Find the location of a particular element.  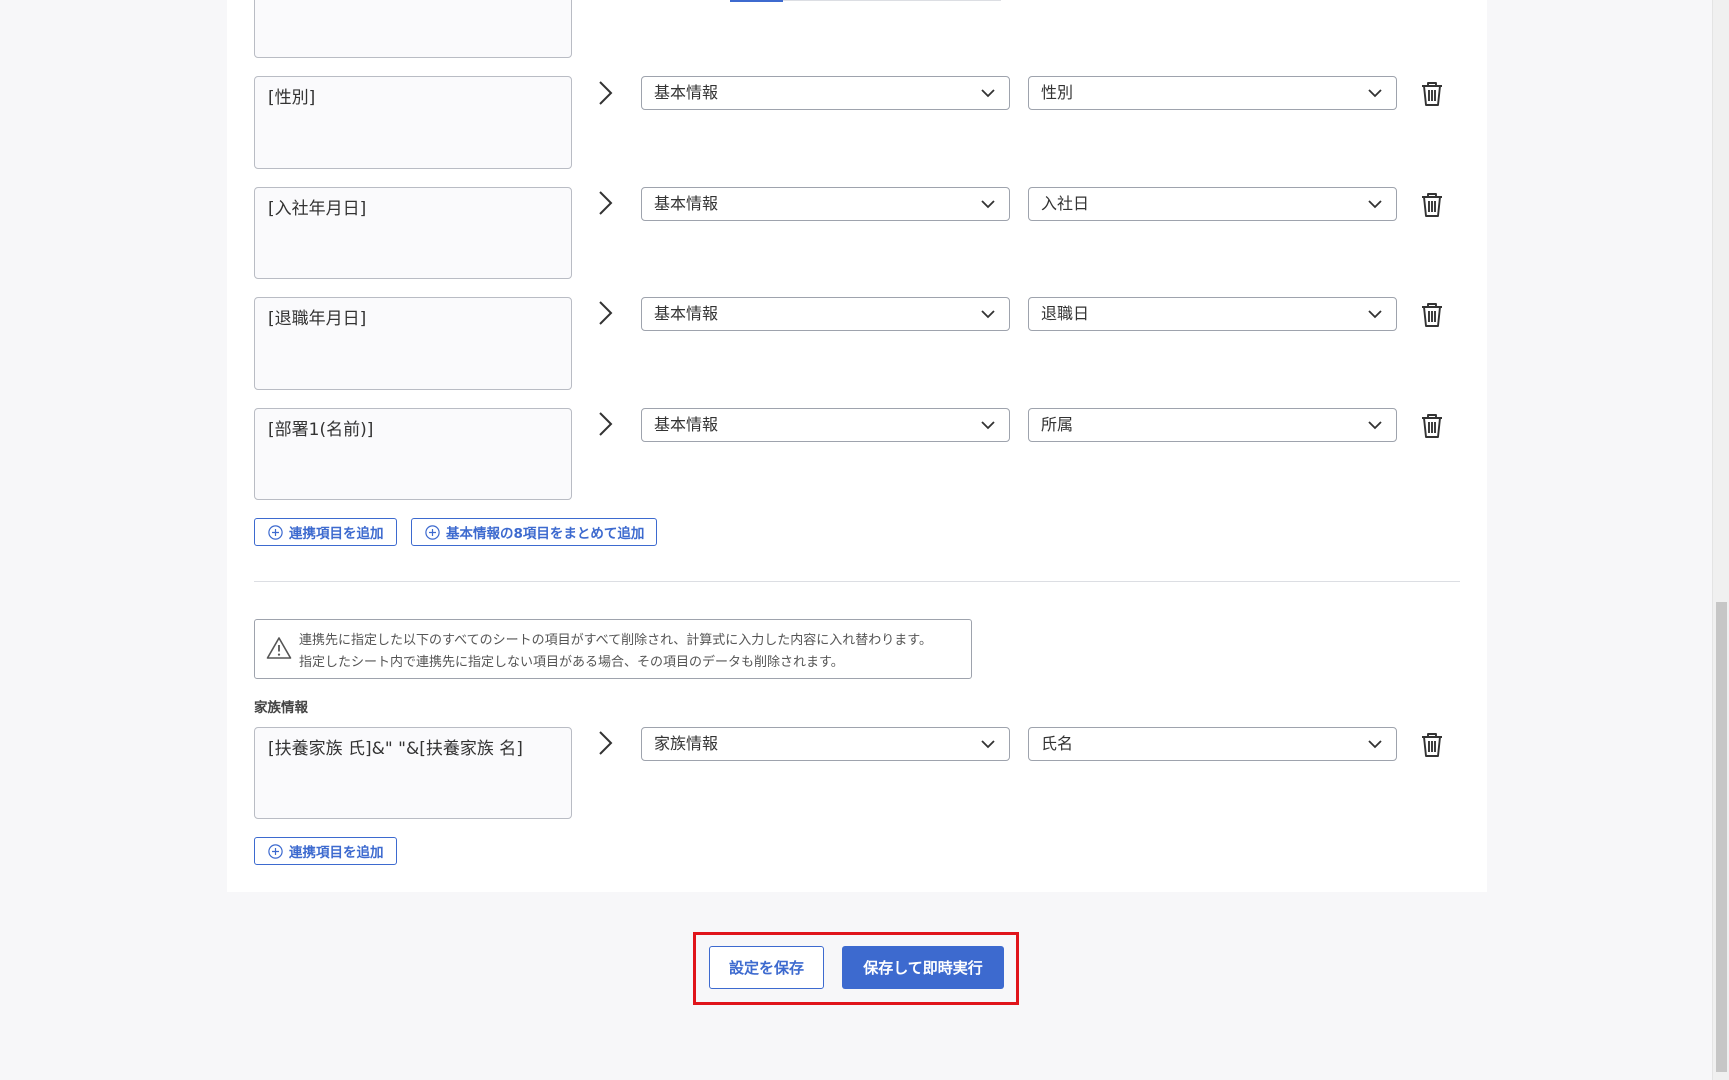

formula-field: [性別] is located at coordinates (413, 122).